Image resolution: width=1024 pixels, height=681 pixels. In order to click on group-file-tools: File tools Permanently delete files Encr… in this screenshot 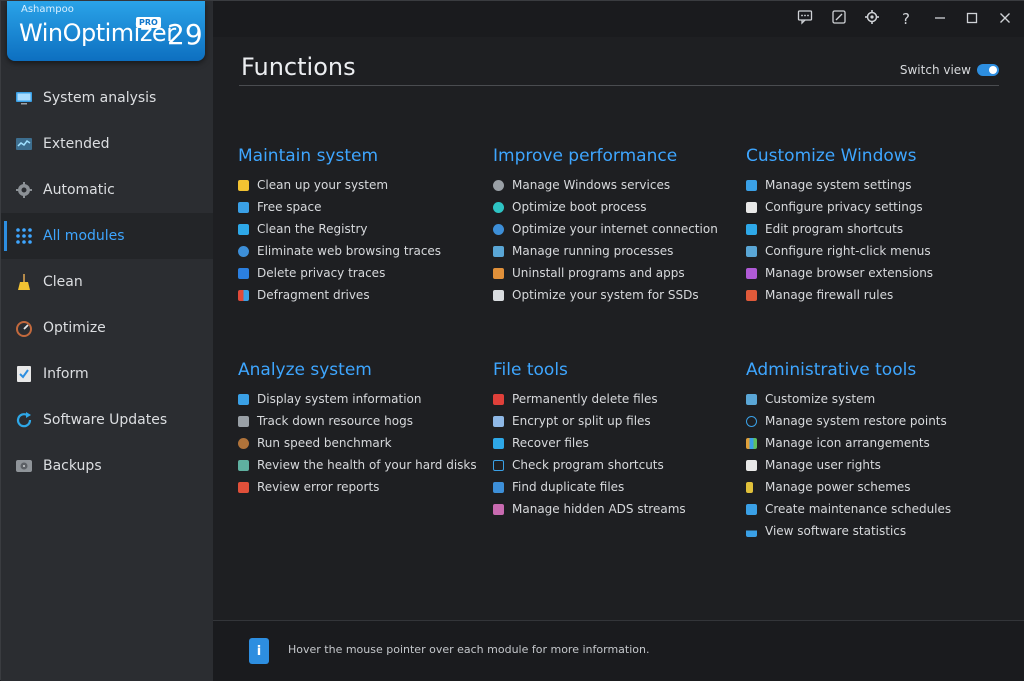, I will do `click(589, 440)`.